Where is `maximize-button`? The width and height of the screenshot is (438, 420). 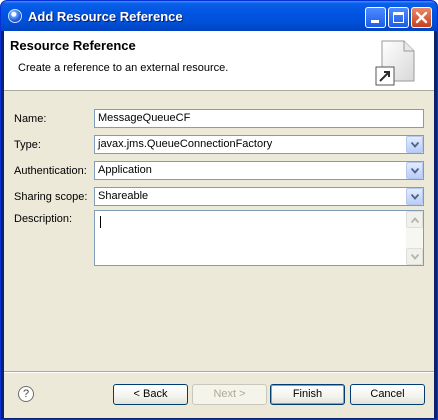
maximize-button is located at coordinates (398, 17).